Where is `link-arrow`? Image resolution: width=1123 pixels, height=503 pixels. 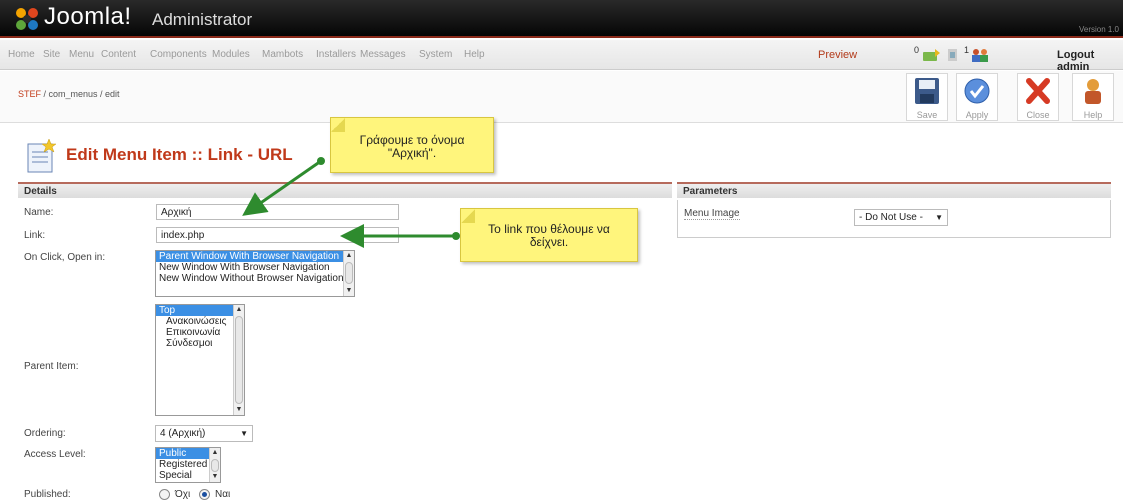
link-arrow is located at coordinates (400, 236).